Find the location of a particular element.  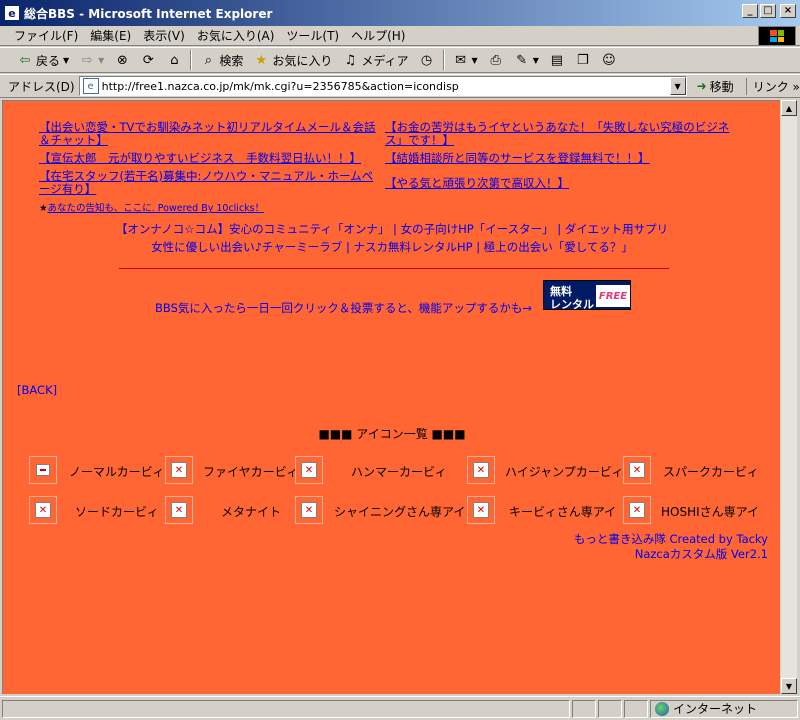

favorites-button: ★ お気に入り is located at coordinates (292, 60).